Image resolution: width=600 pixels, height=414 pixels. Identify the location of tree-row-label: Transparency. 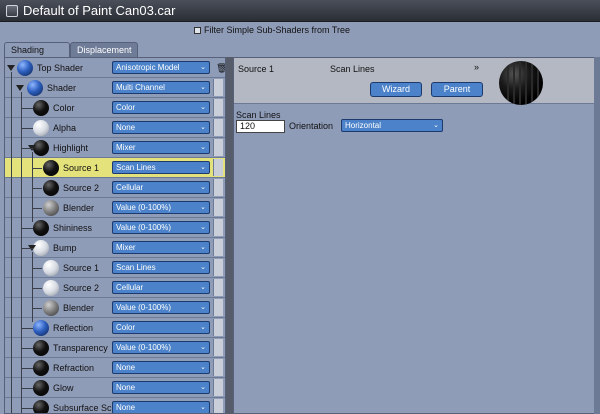
(80, 348).